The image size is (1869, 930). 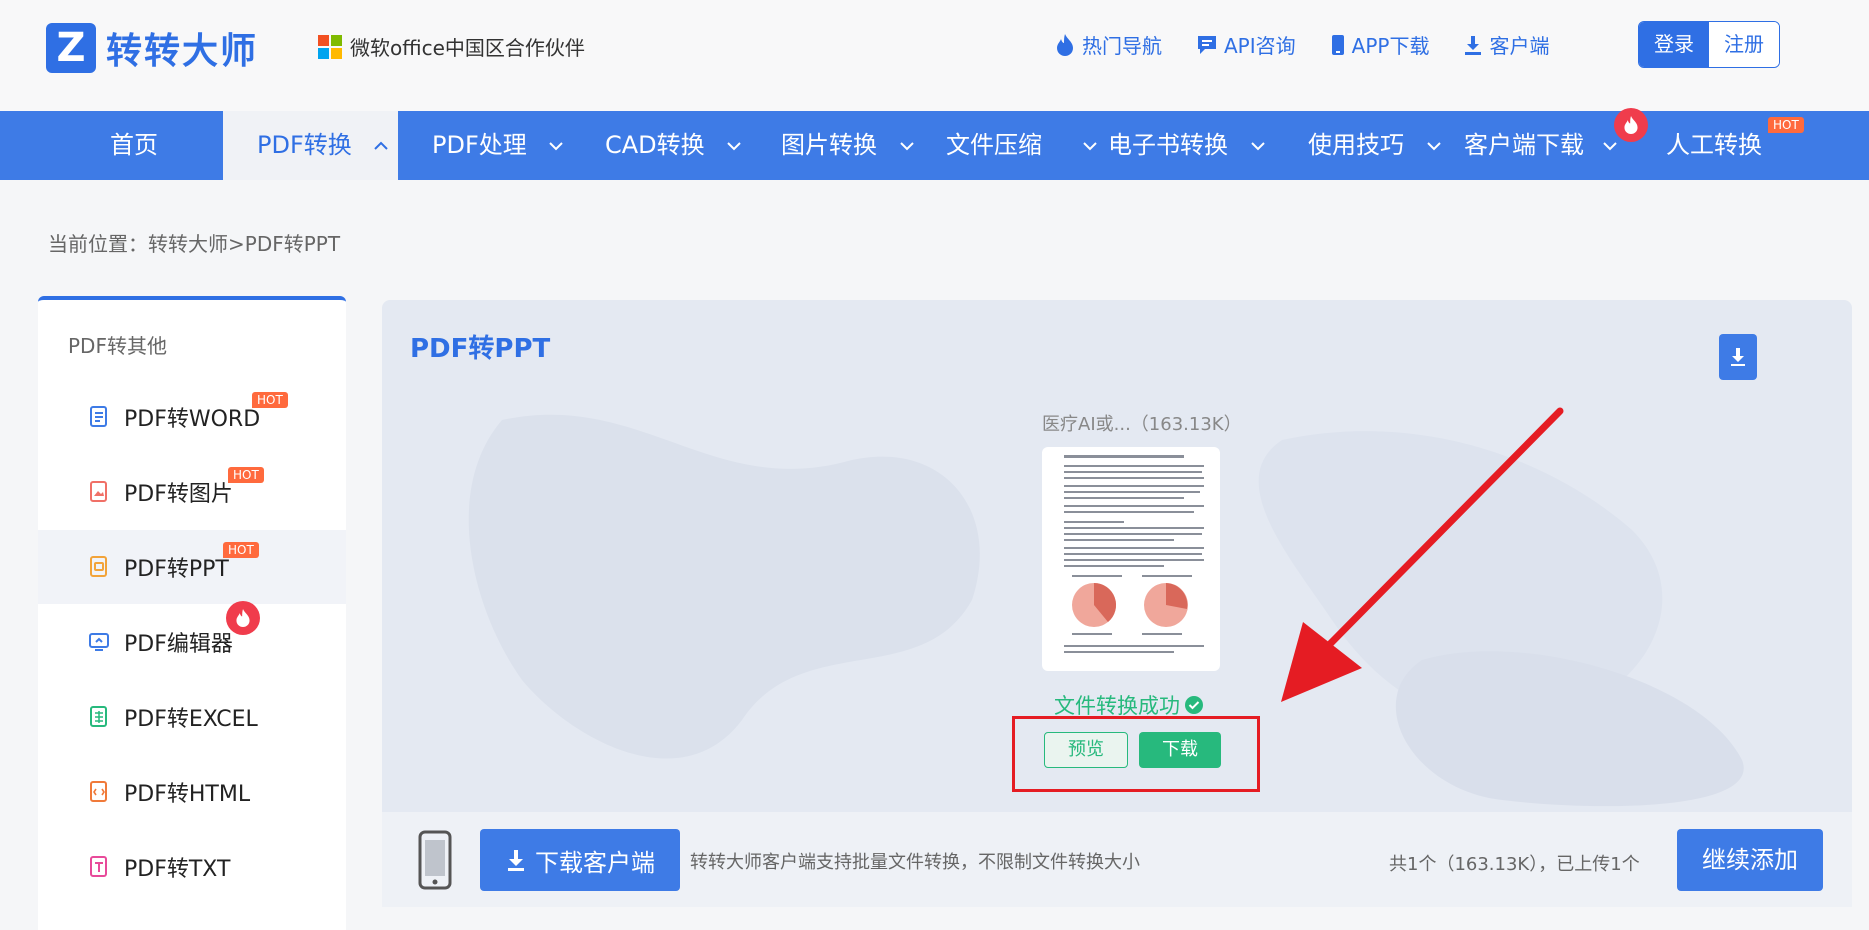 I want to click on html-file-icon, so click(x=98, y=791).